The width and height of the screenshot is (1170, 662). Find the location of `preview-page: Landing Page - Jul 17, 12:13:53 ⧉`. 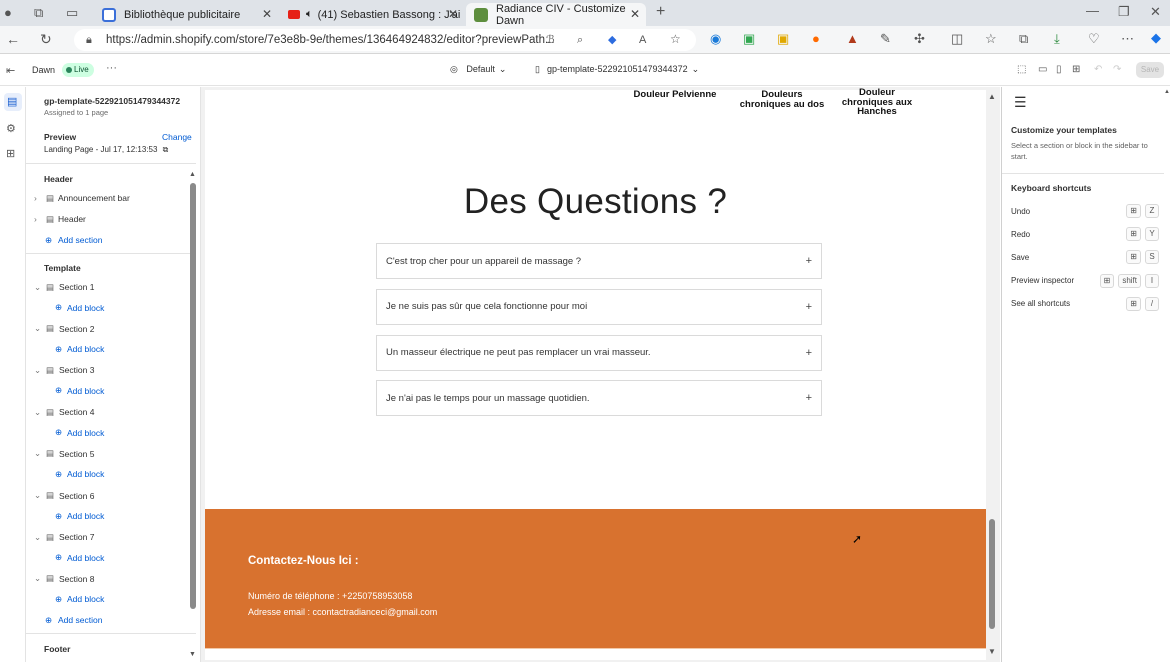

preview-page: Landing Page - Jul 17, 12:13:53 ⧉ is located at coordinates (106, 150).